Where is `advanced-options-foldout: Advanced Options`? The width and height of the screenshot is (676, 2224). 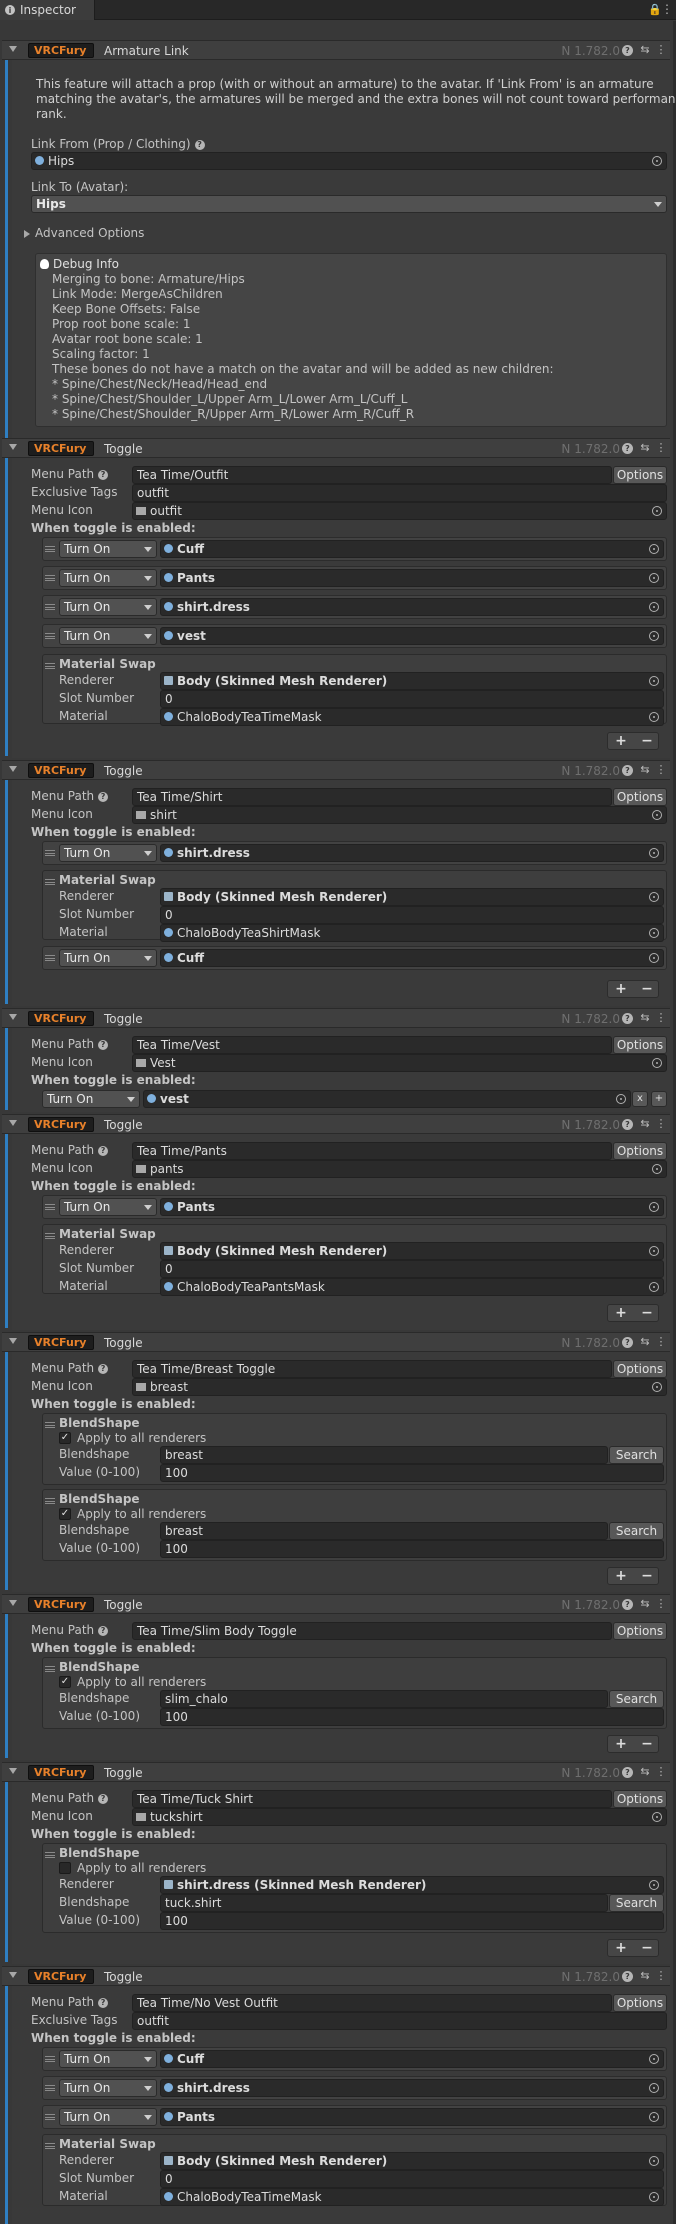
advanced-options-foldout: Advanced Options is located at coordinates (89, 233).